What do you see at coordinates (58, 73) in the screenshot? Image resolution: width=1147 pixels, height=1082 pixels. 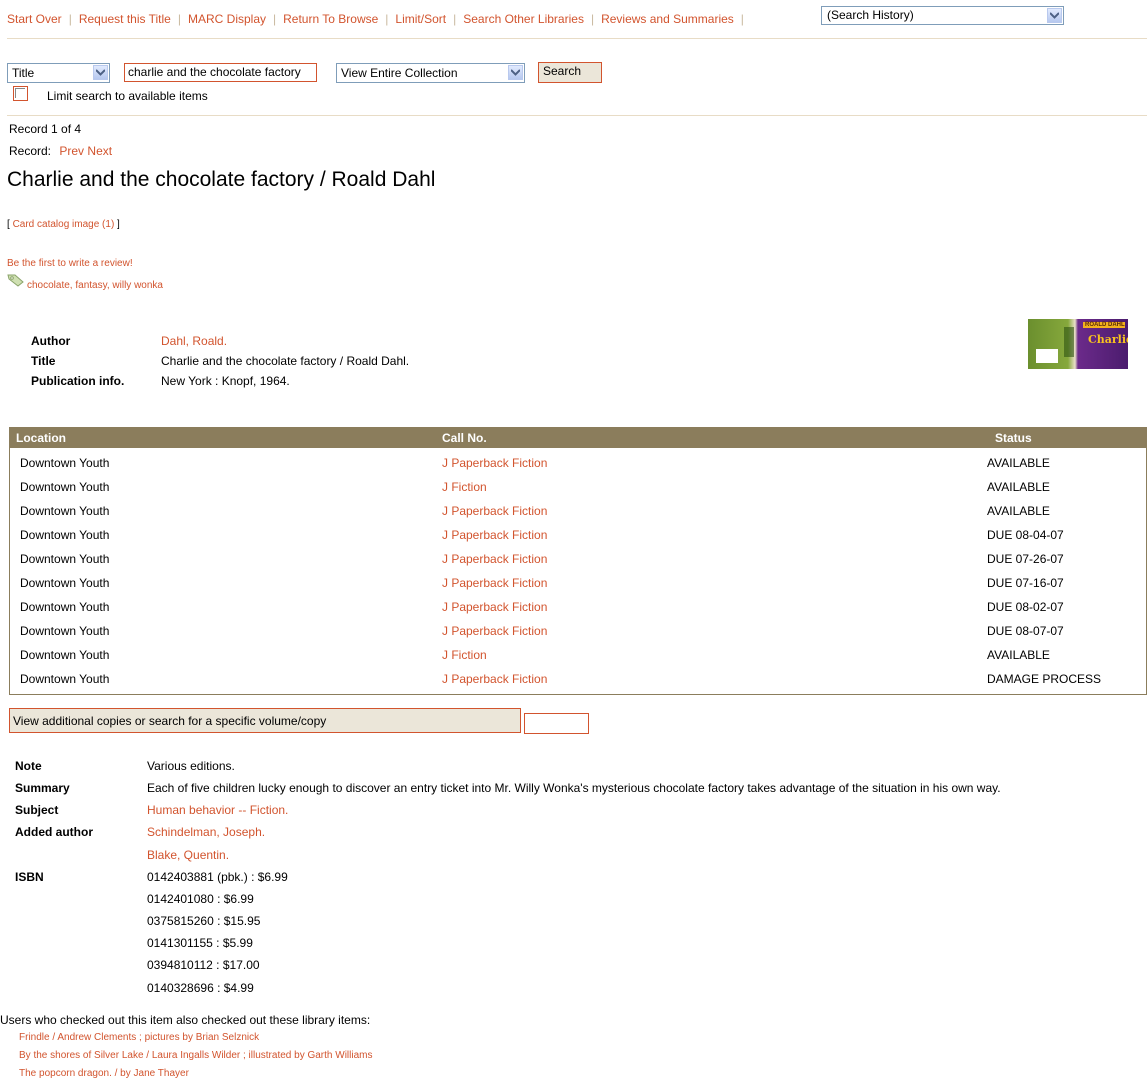 I see `search-field-select: Title` at bounding box center [58, 73].